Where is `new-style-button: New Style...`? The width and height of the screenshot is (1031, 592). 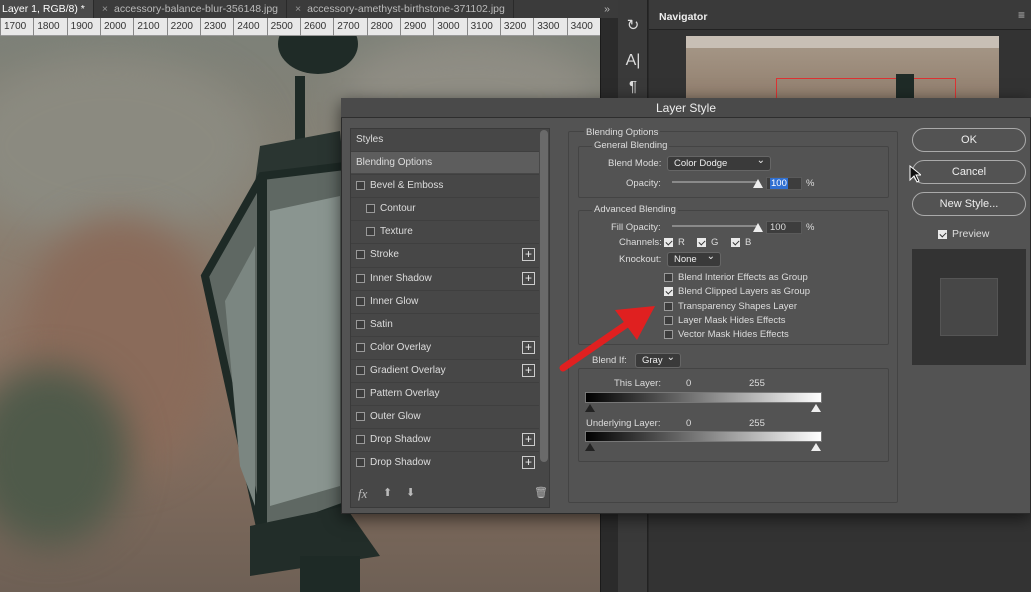
new-style-button: New Style... is located at coordinates (969, 204).